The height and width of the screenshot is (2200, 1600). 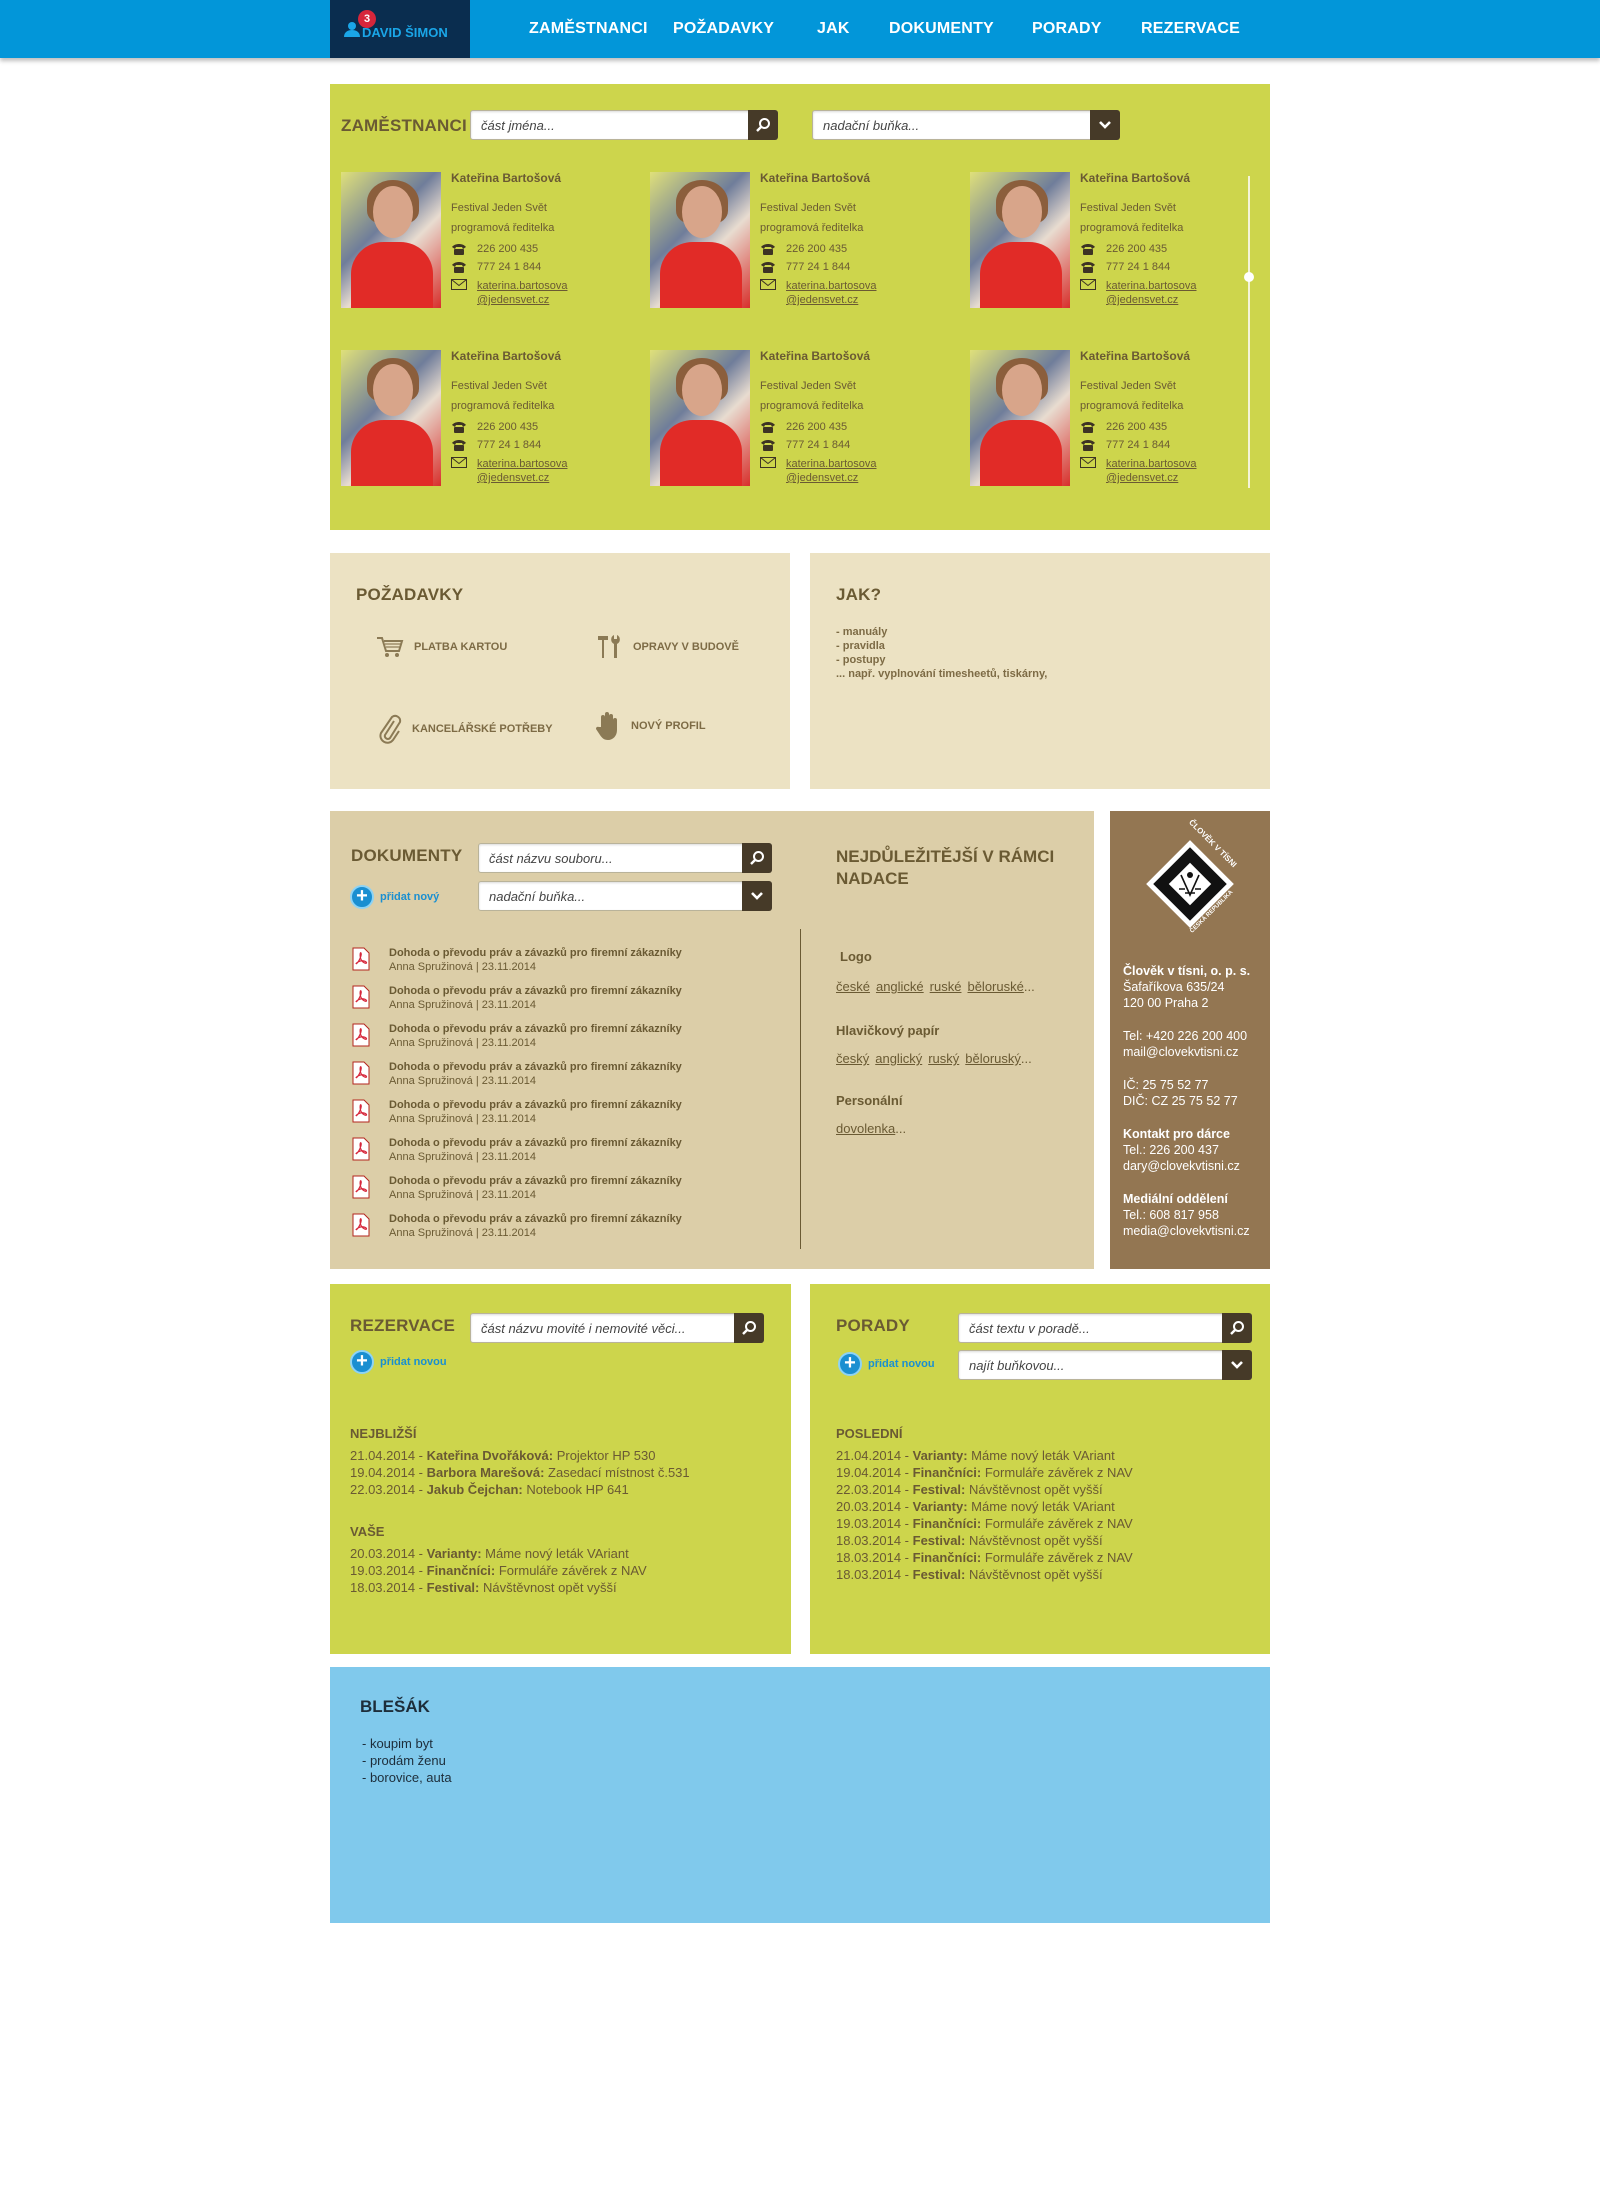 I want to click on personal-link-vacation: dovolenka, so click(x=865, y=1128).